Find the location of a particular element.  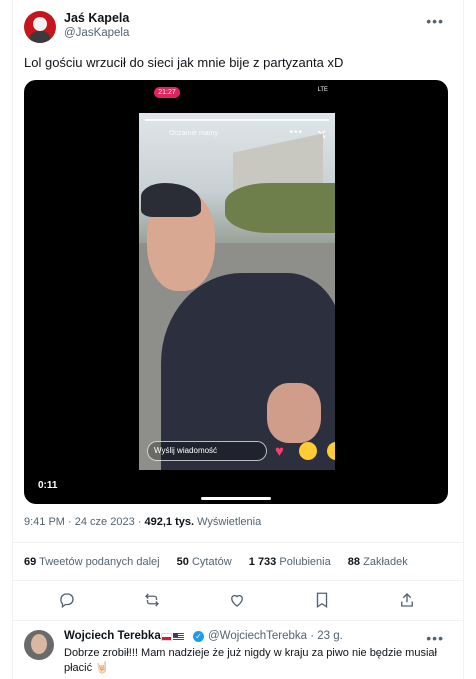

stat-likes: 1 733 Polubienia is located at coordinates (290, 562).